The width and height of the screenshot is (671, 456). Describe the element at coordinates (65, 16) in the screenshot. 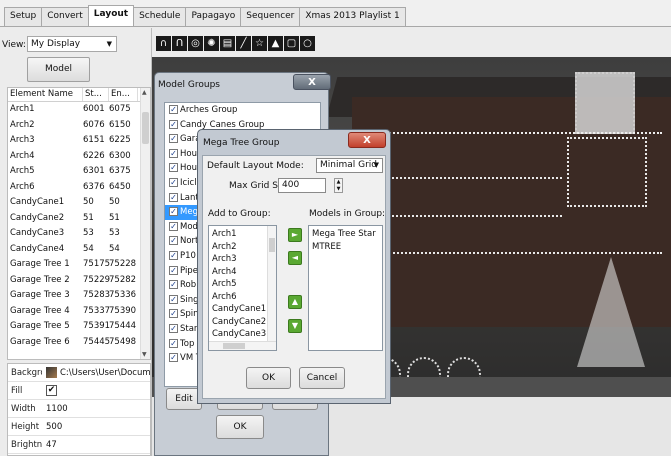

I see `tab-convert: Convert` at that location.